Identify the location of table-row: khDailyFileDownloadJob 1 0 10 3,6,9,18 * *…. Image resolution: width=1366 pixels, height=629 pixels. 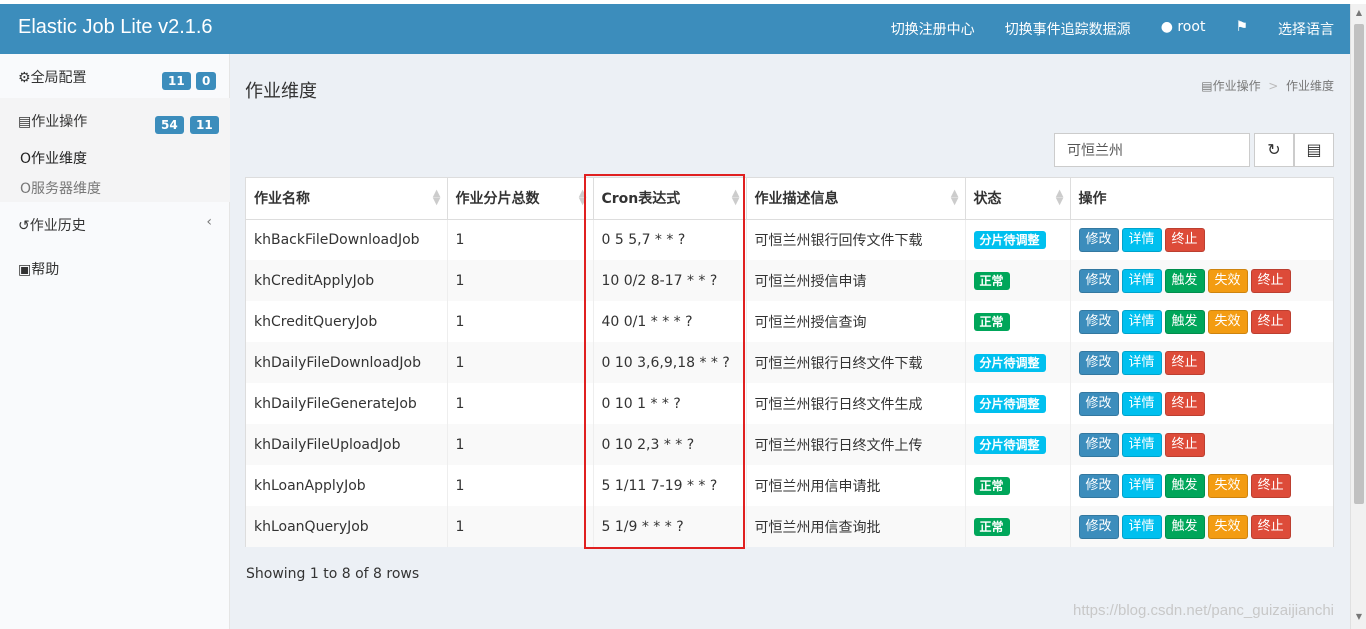
(789, 362).